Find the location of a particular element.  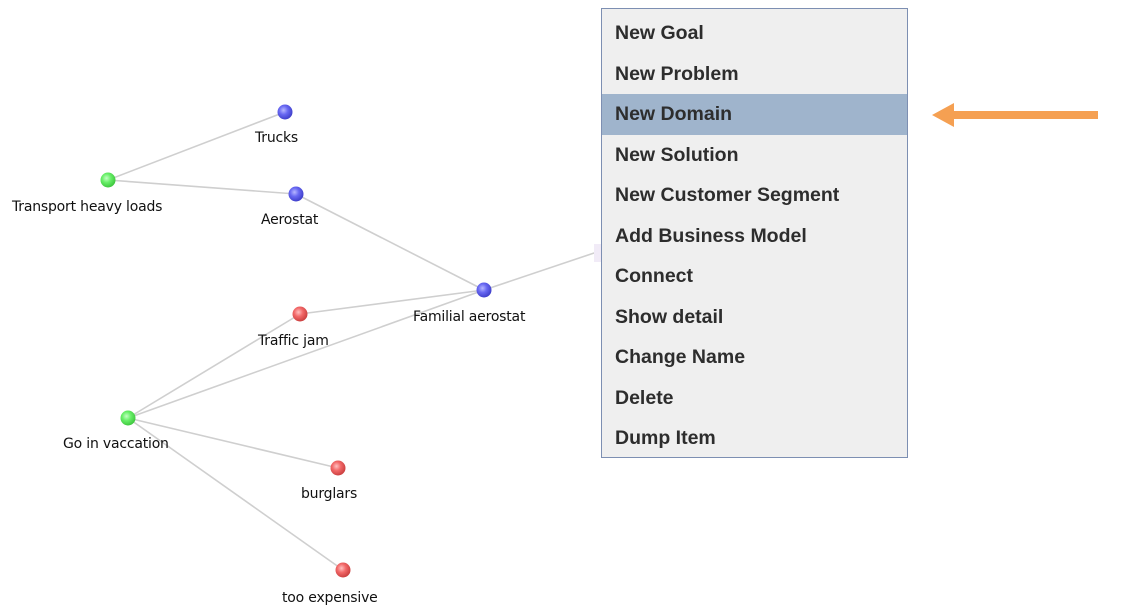

node-label-vacation: Go in vaccation is located at coordinates (116, 444).